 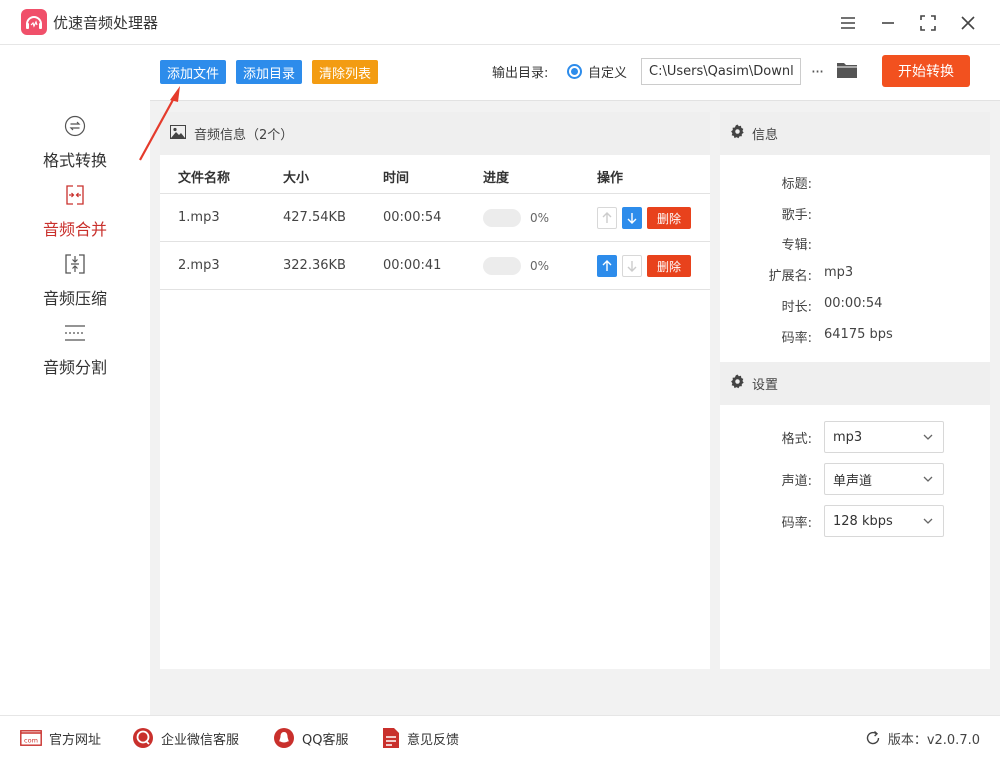 I want to click on feedback-label: 意见反馈, so click(x=433, y=740).